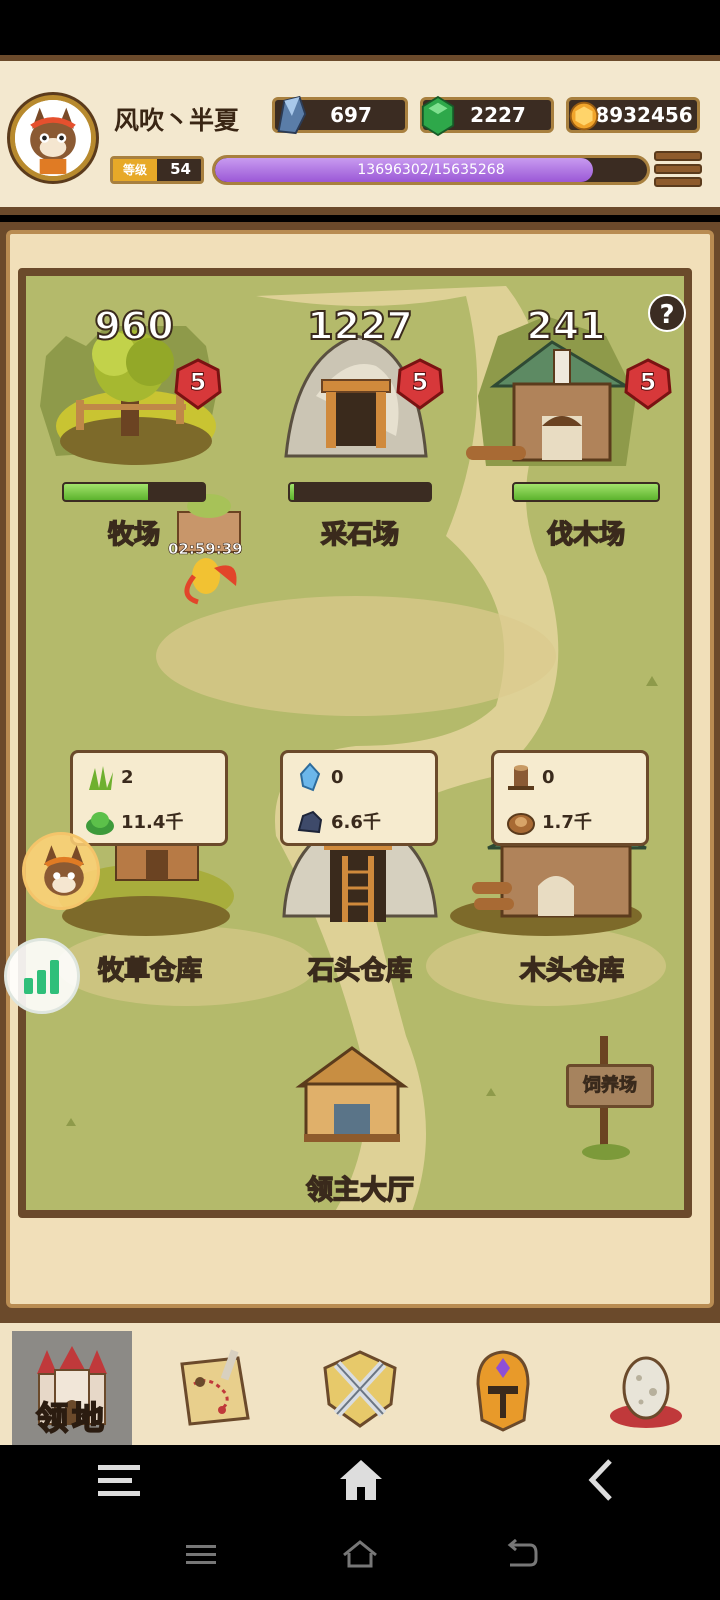 This screenshot has width=720, height=1600. Describe the element at coordinates (106, 492) in the screenshot. I see `pasture-progress-fill` at that location.